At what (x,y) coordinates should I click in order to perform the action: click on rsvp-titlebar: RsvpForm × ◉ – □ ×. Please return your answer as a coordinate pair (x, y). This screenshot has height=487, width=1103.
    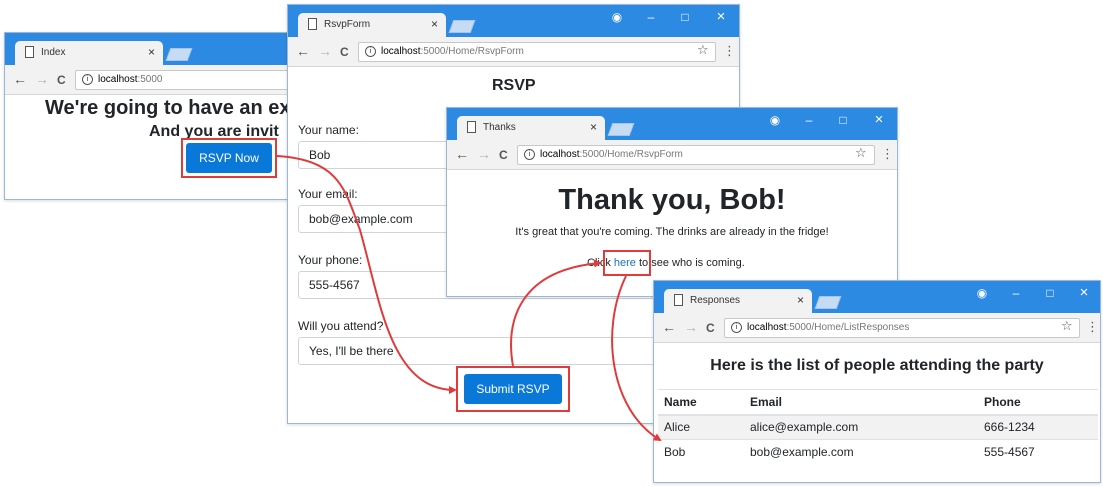
    Looking at the image, I should click on (513, 21).